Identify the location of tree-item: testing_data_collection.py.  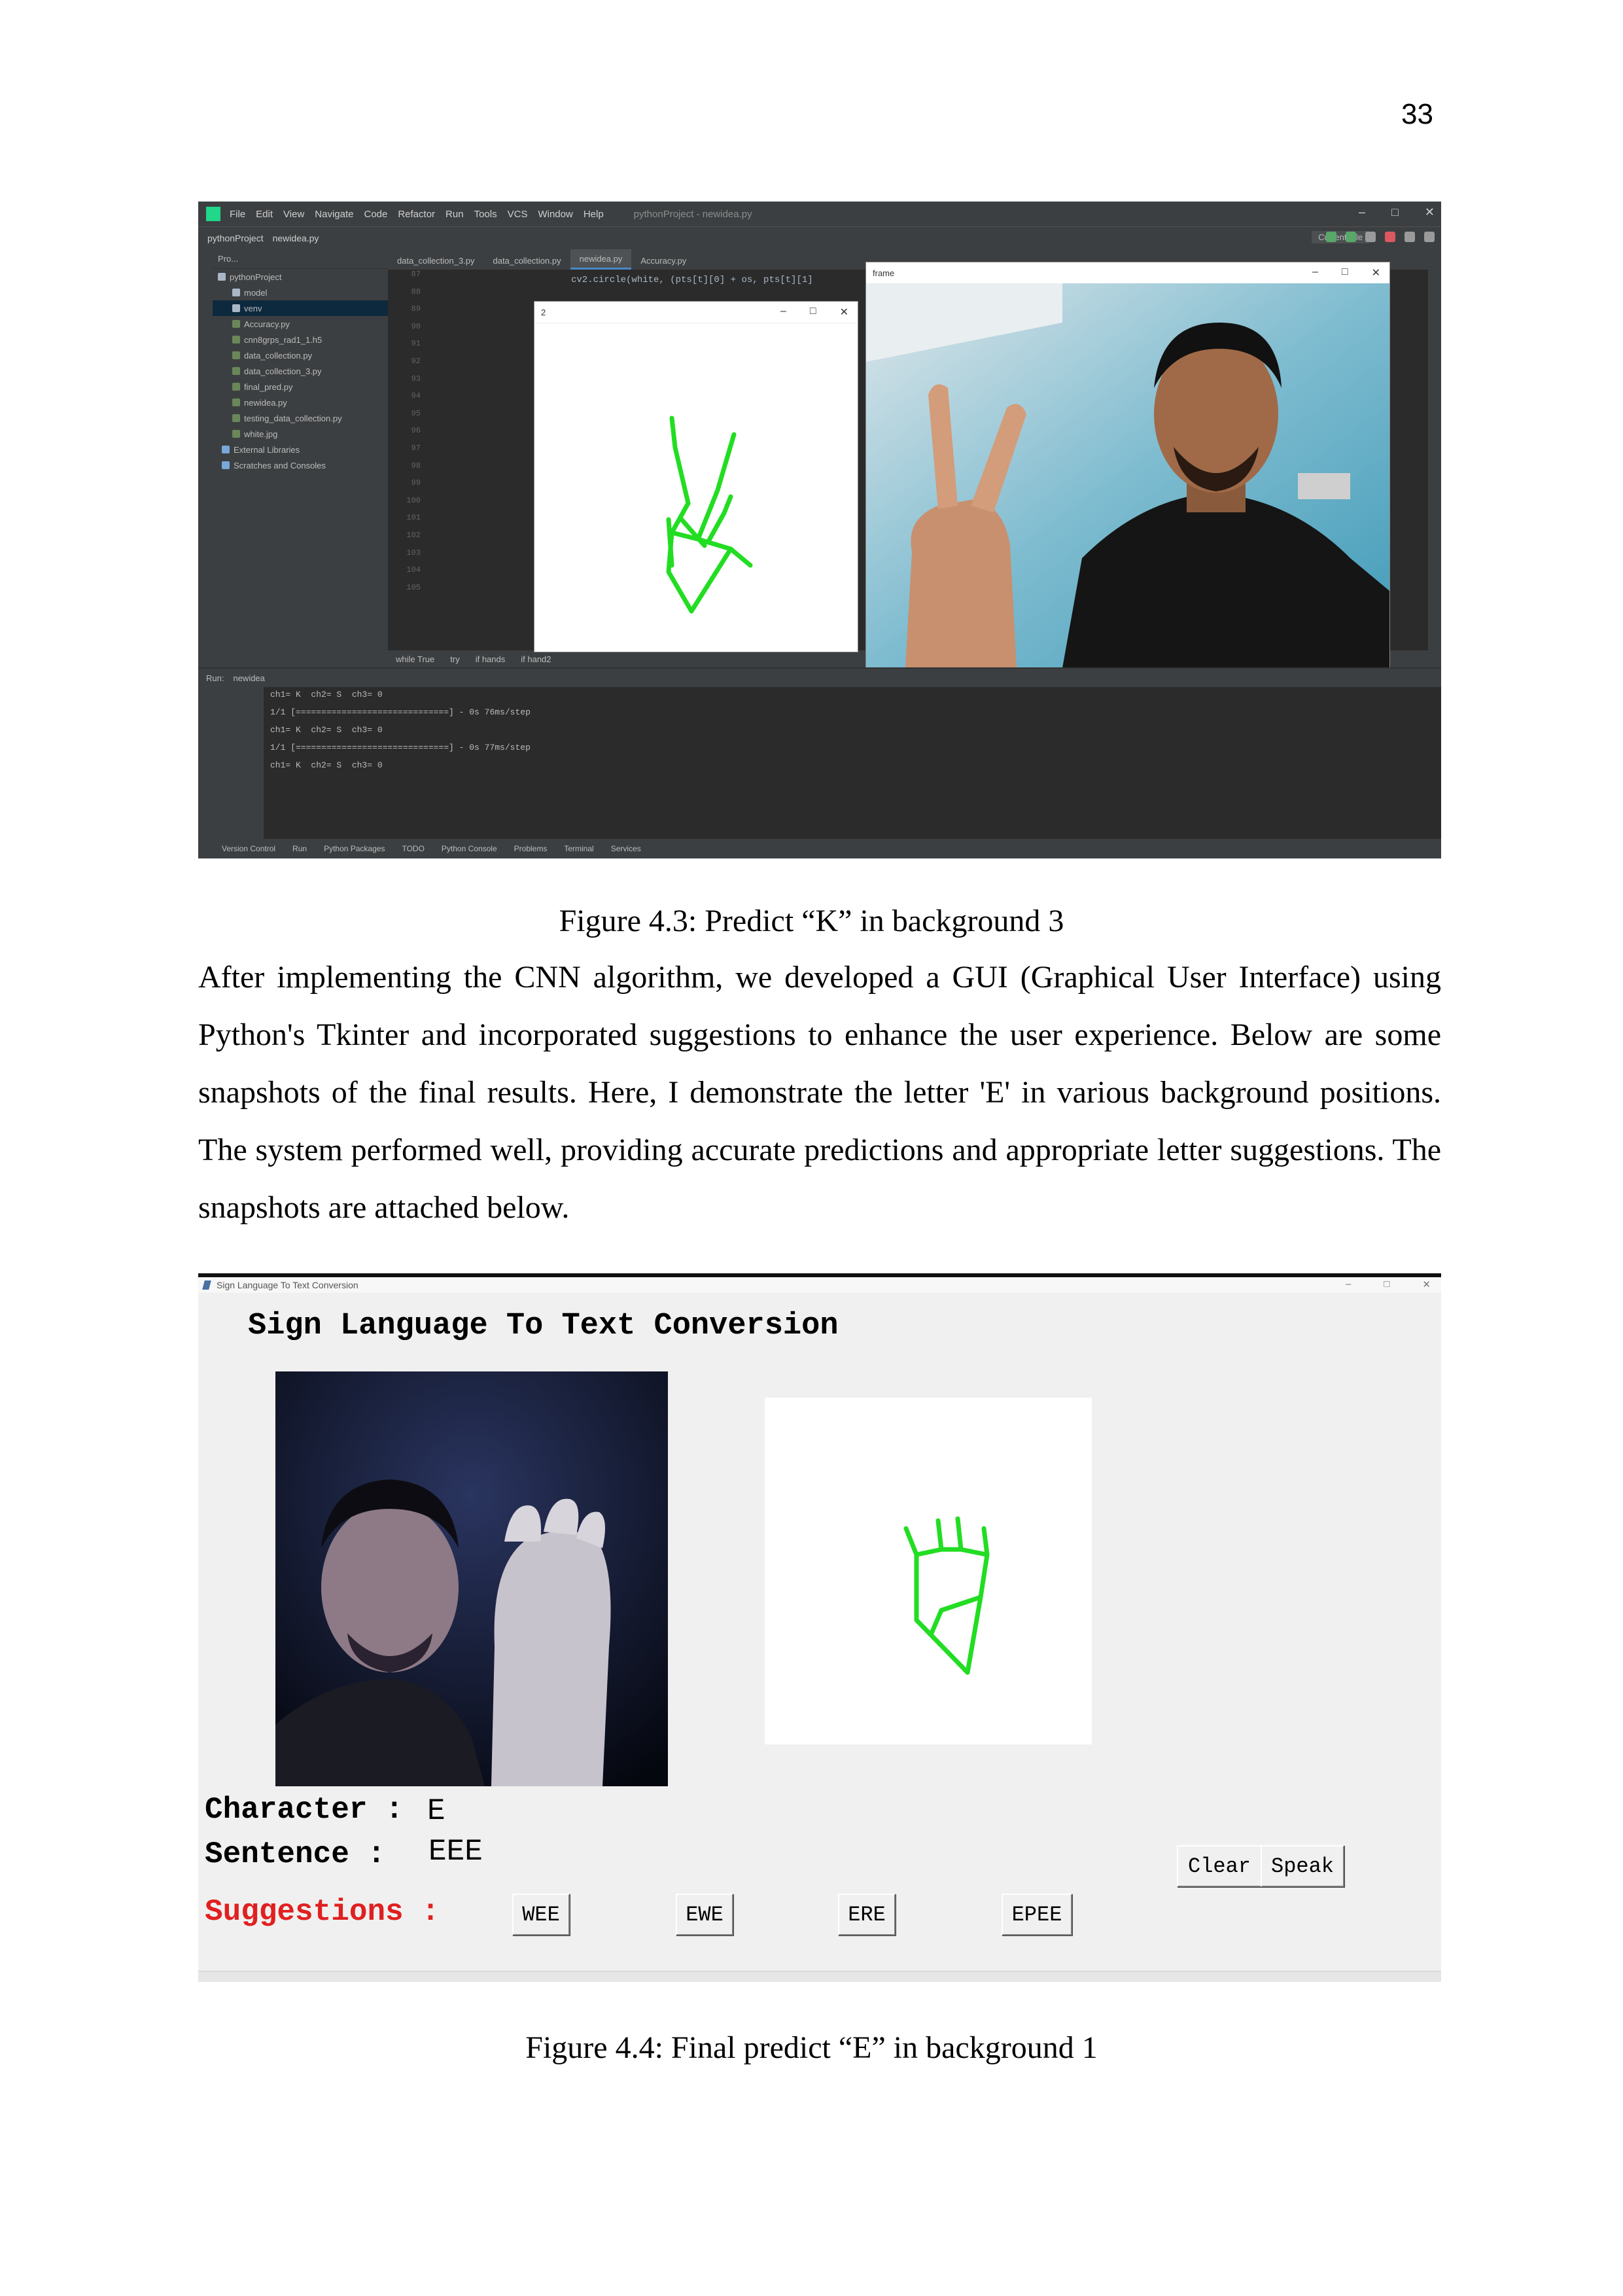
(300, 418).